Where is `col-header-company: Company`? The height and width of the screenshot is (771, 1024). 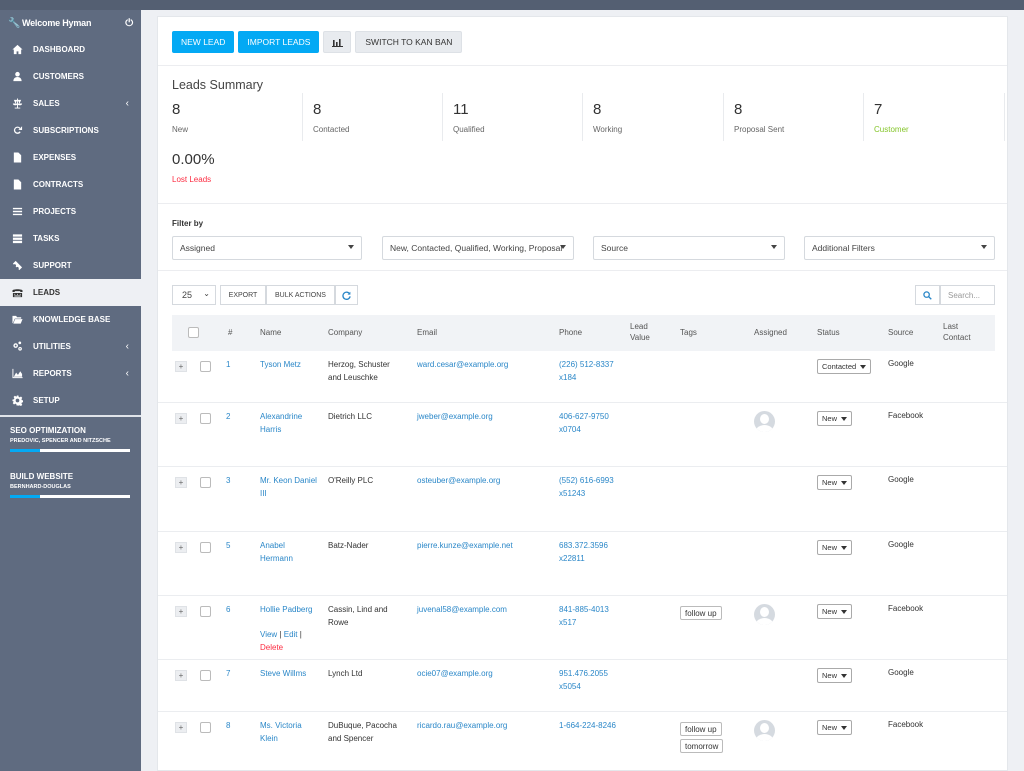
col-header-company: Company is located at coordinates (345, 332).